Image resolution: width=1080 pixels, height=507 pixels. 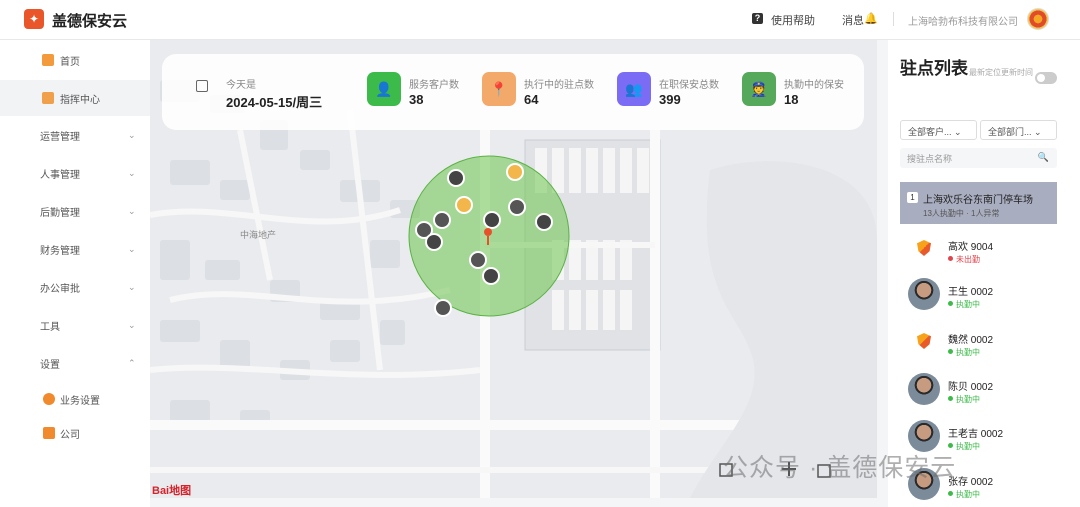 I want to click on sidebar-item-label: 业务设置, so click(x=80, y=401).